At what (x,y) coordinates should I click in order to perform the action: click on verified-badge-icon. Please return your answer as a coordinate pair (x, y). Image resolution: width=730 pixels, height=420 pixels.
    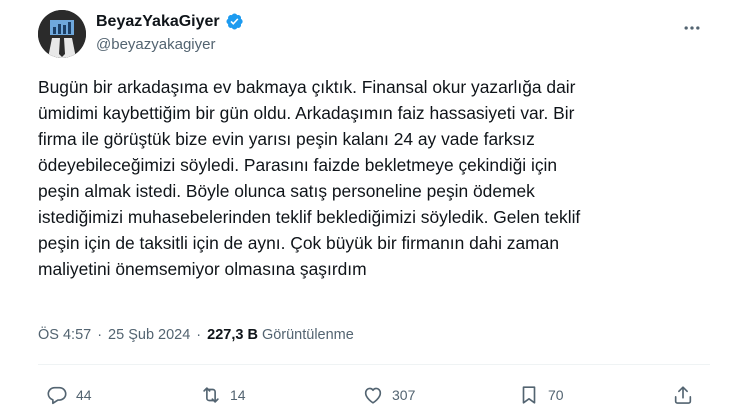
    Looking at the image, I should click on (234, 21).